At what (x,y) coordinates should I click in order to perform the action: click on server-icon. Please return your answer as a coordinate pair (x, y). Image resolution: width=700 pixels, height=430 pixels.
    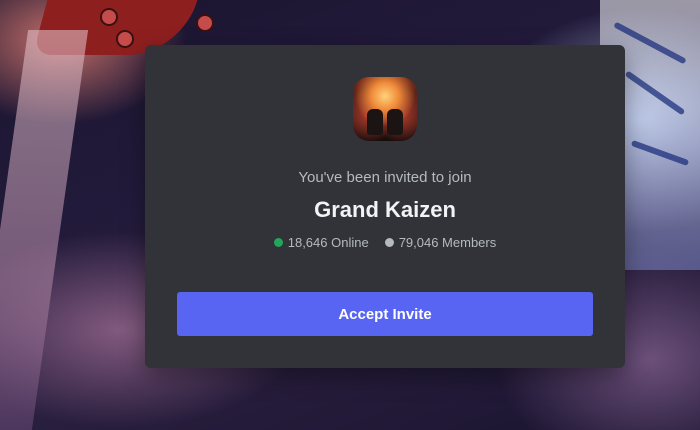
    Looking at the image, I should click on (385, 109).